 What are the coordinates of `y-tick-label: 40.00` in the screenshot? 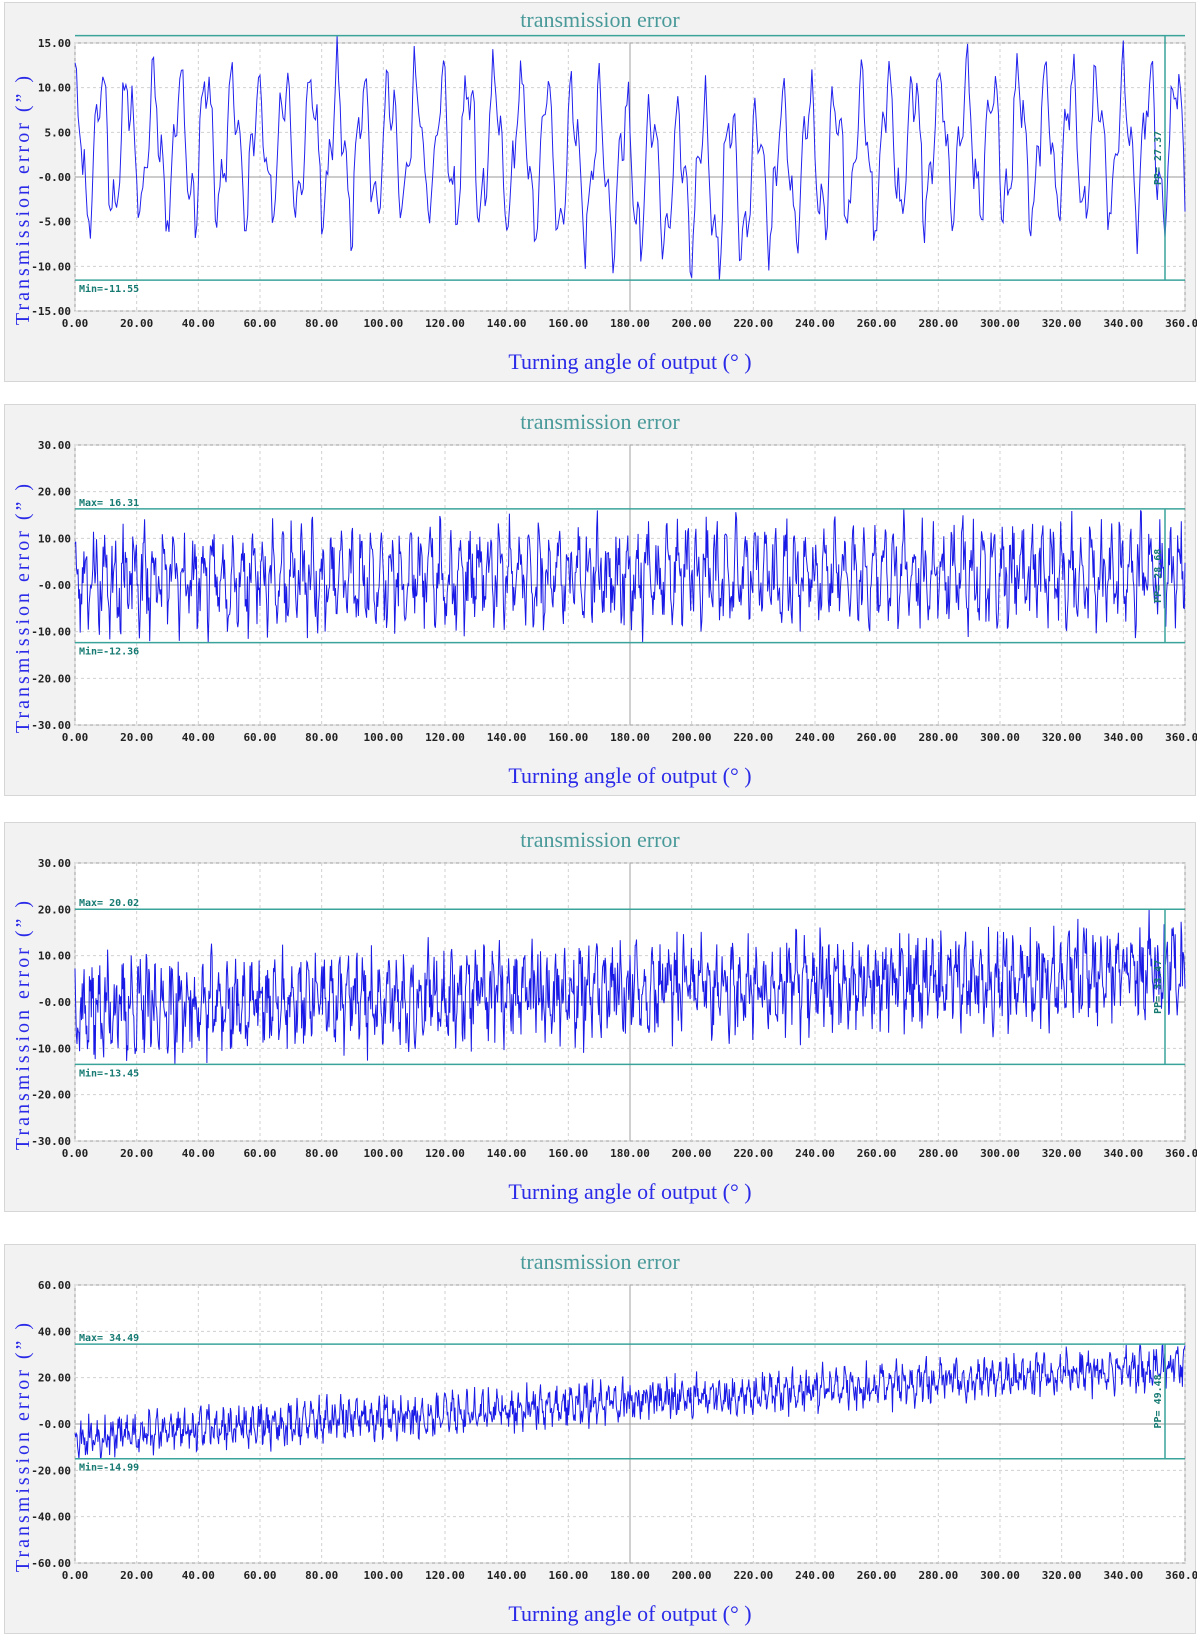 It's located at (54, 1331).